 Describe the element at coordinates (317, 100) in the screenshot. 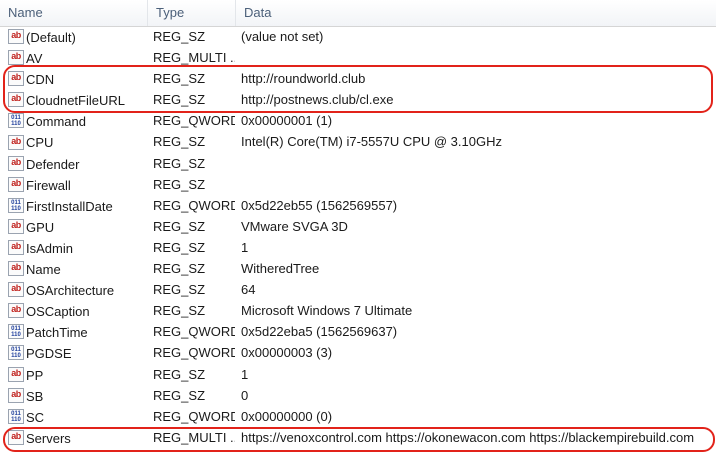

I see `value-data: http://postnews.club/cl.exe` at that location.